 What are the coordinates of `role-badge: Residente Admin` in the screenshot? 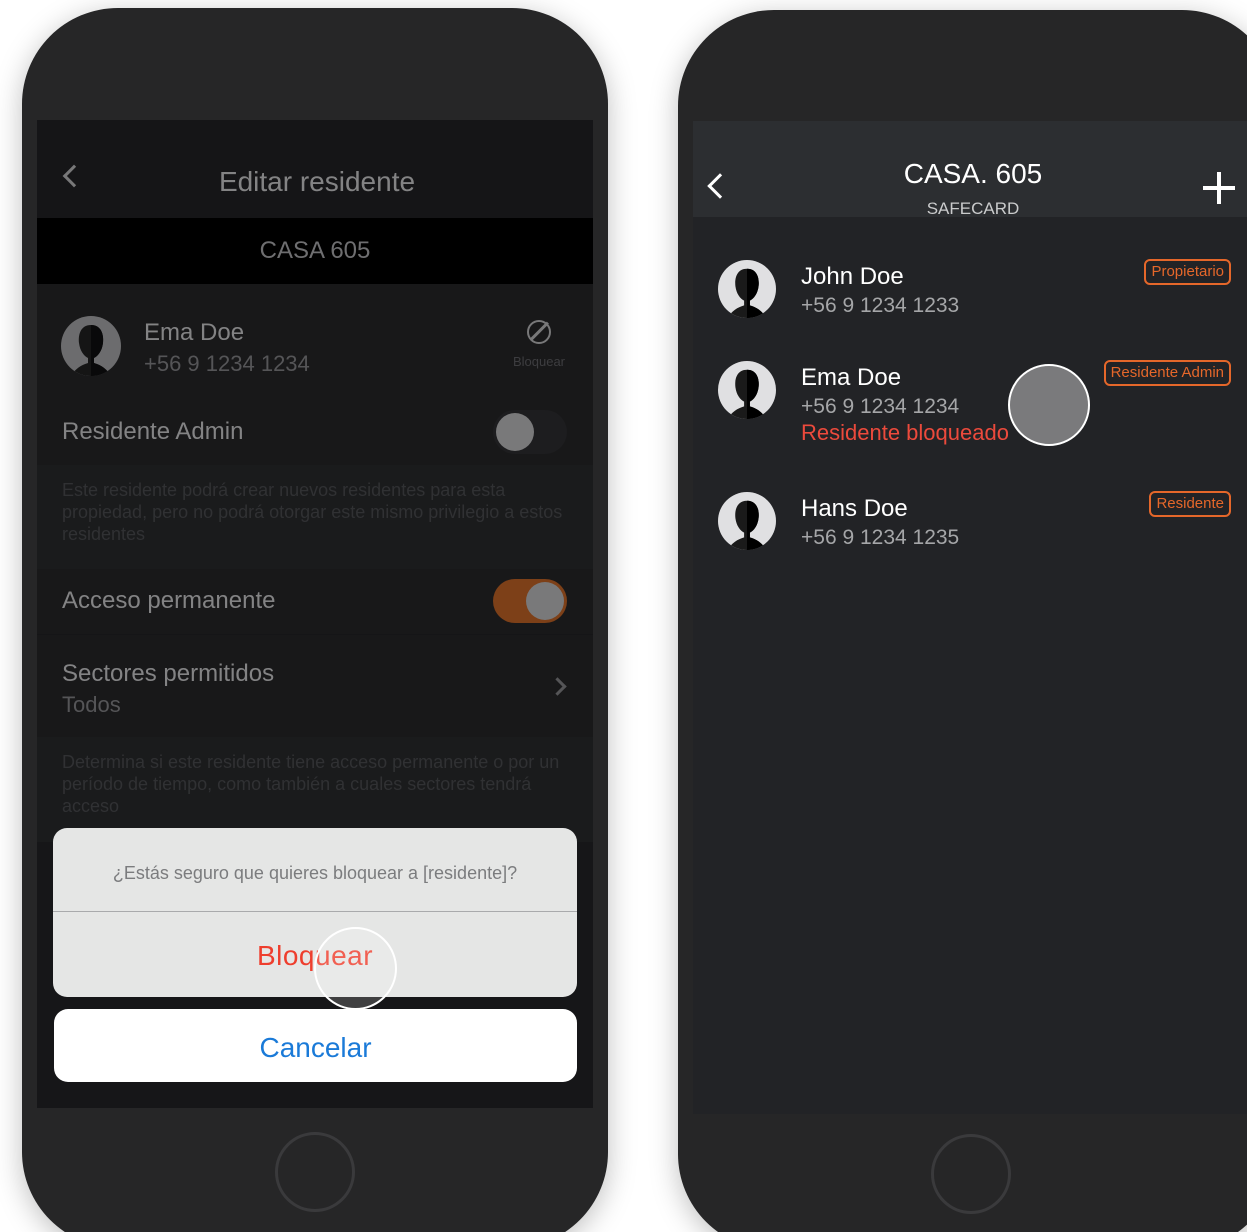 It's located at (1167, 373).